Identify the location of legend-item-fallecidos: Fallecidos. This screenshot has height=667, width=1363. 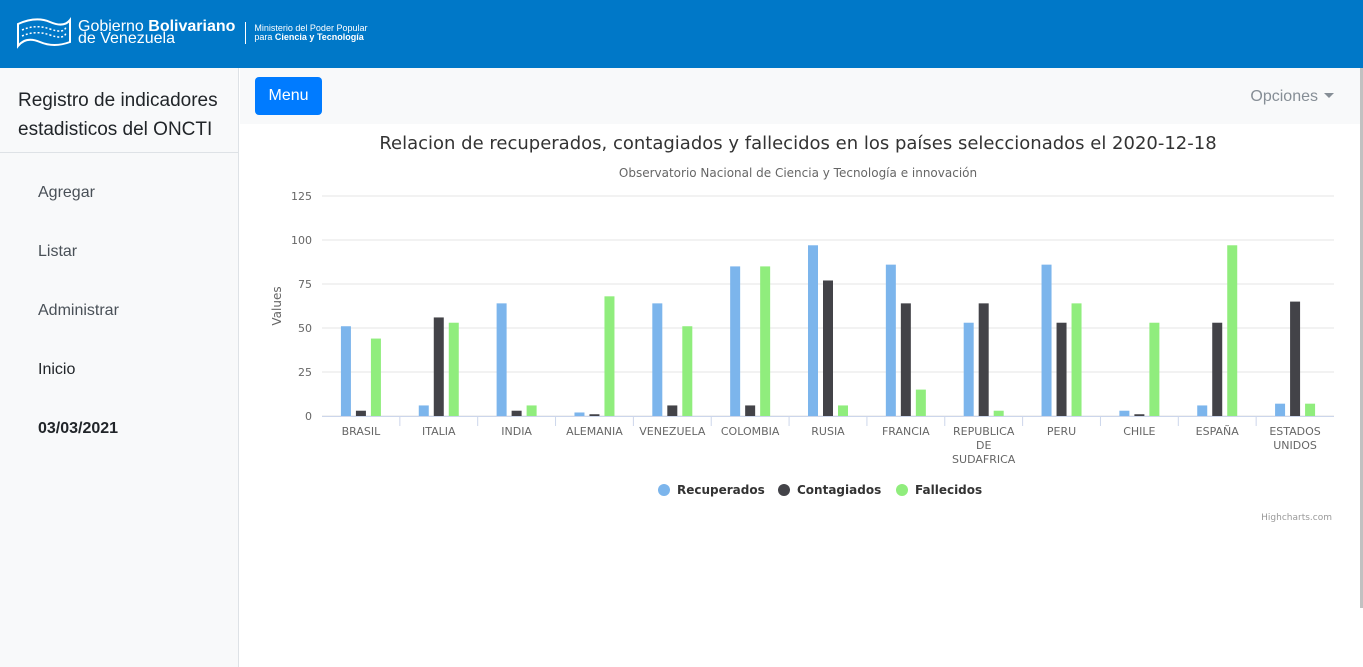
(948, 490).